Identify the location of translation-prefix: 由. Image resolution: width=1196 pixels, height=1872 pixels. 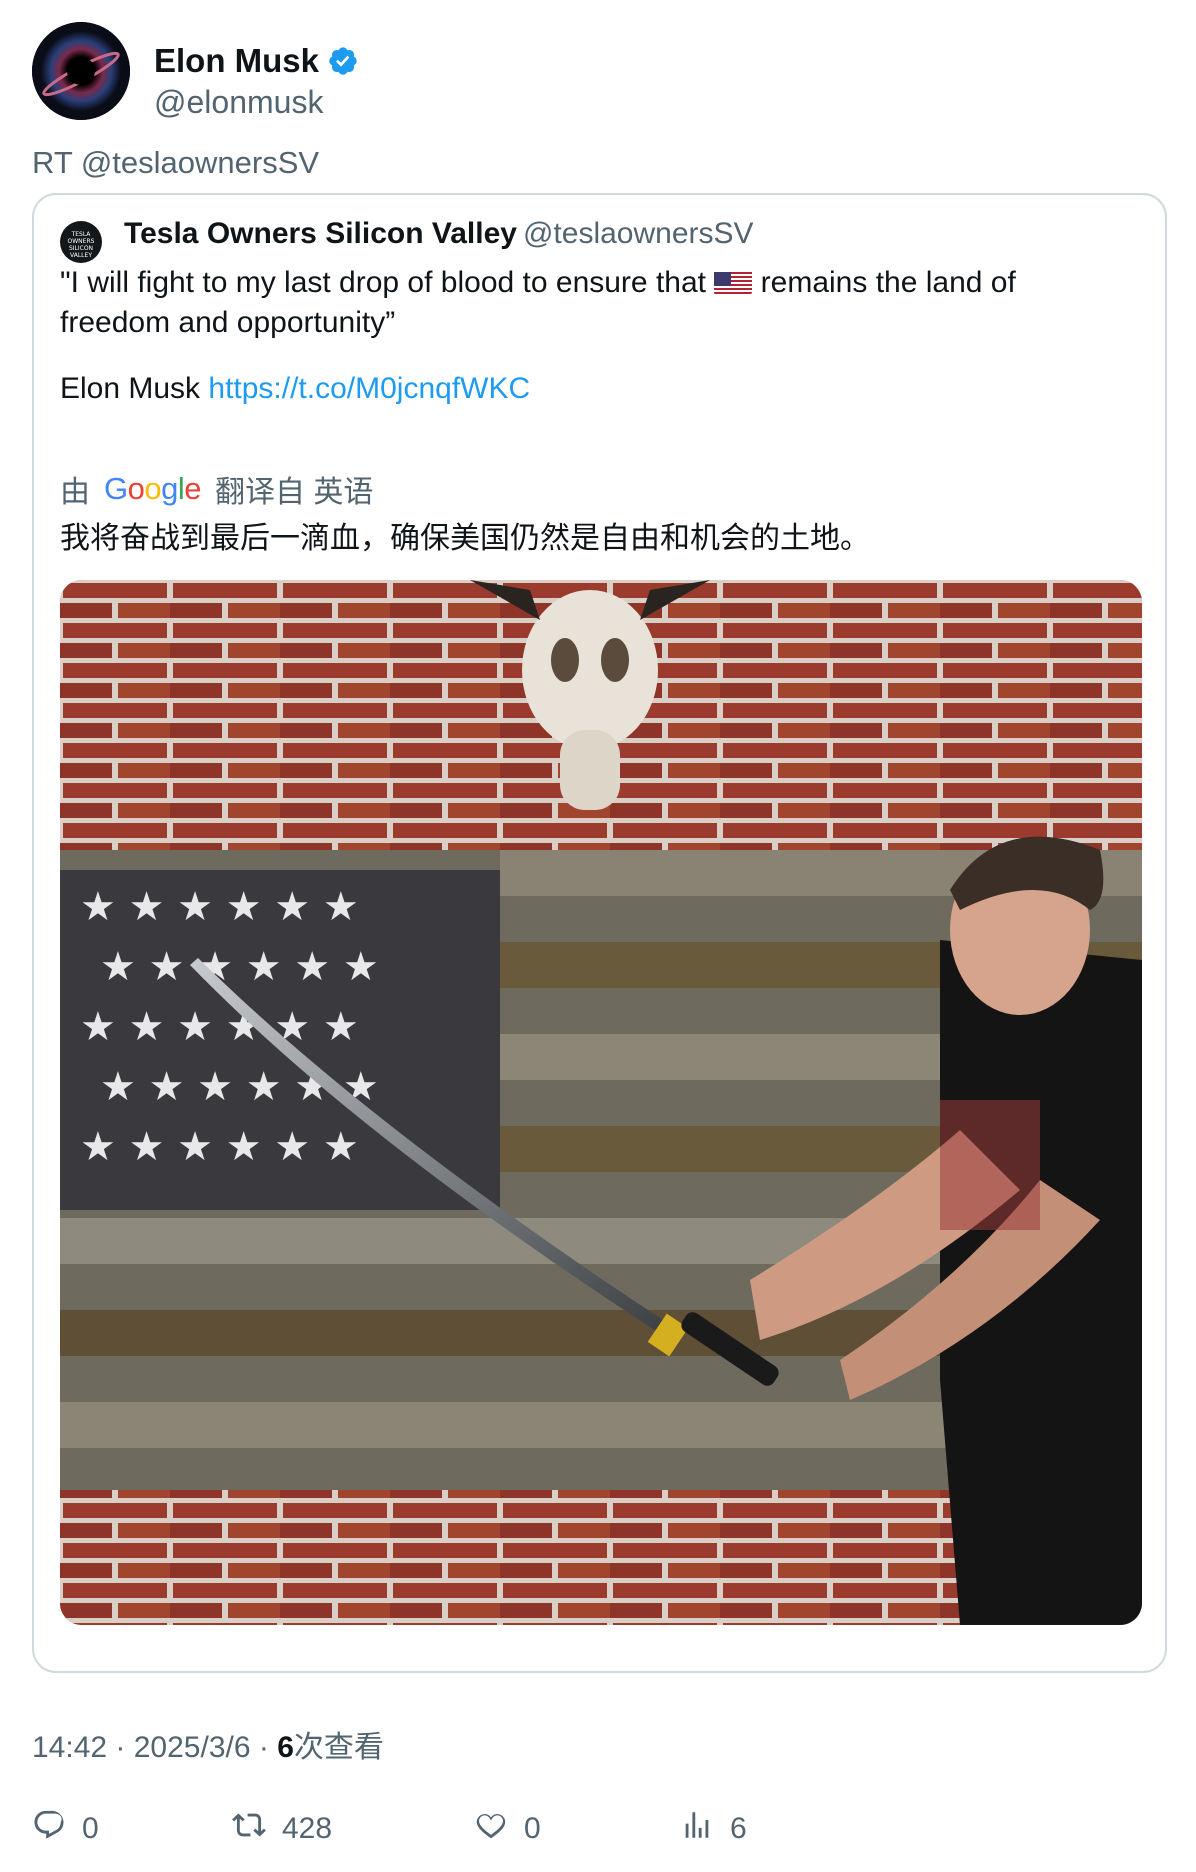
(75, 492).